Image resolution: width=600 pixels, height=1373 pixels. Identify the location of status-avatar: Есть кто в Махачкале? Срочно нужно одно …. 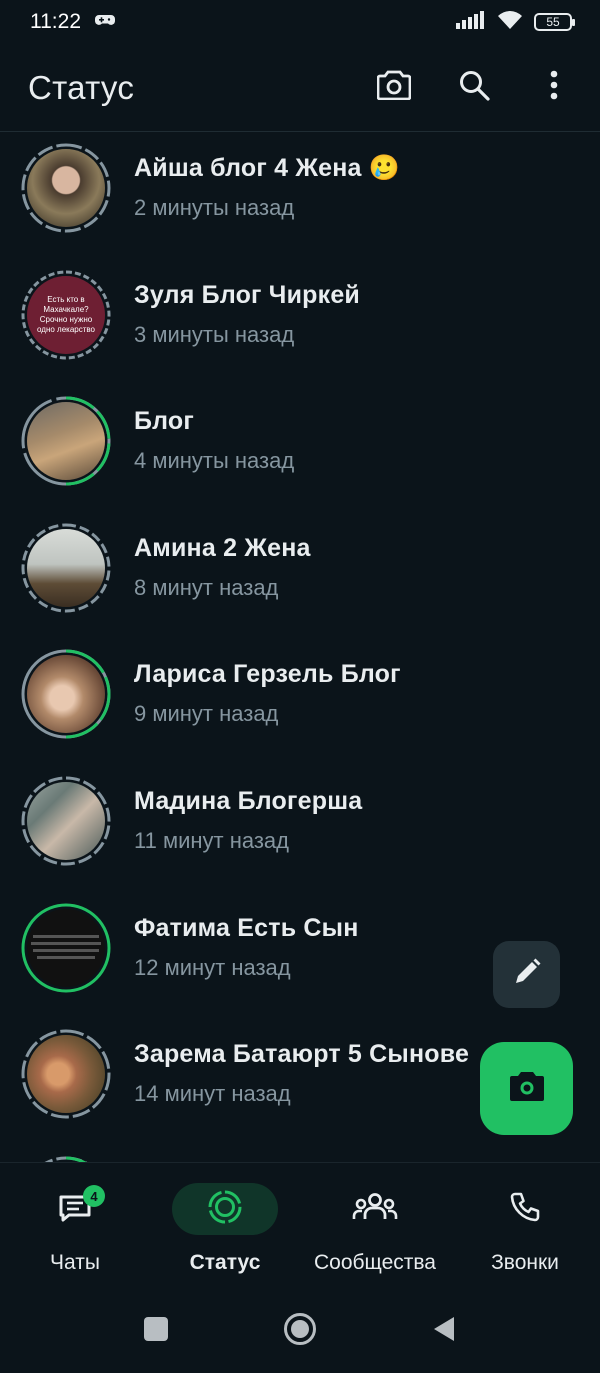
(66, 315).